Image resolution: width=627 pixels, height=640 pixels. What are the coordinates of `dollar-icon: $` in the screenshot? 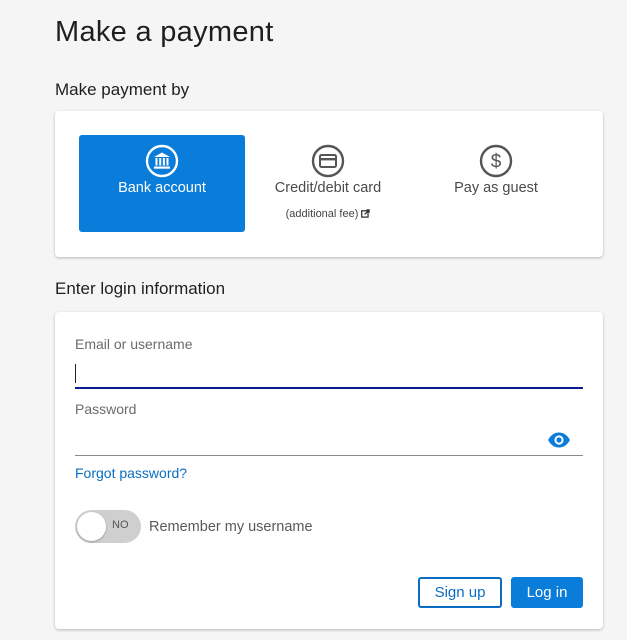 It's located at (496, 161).